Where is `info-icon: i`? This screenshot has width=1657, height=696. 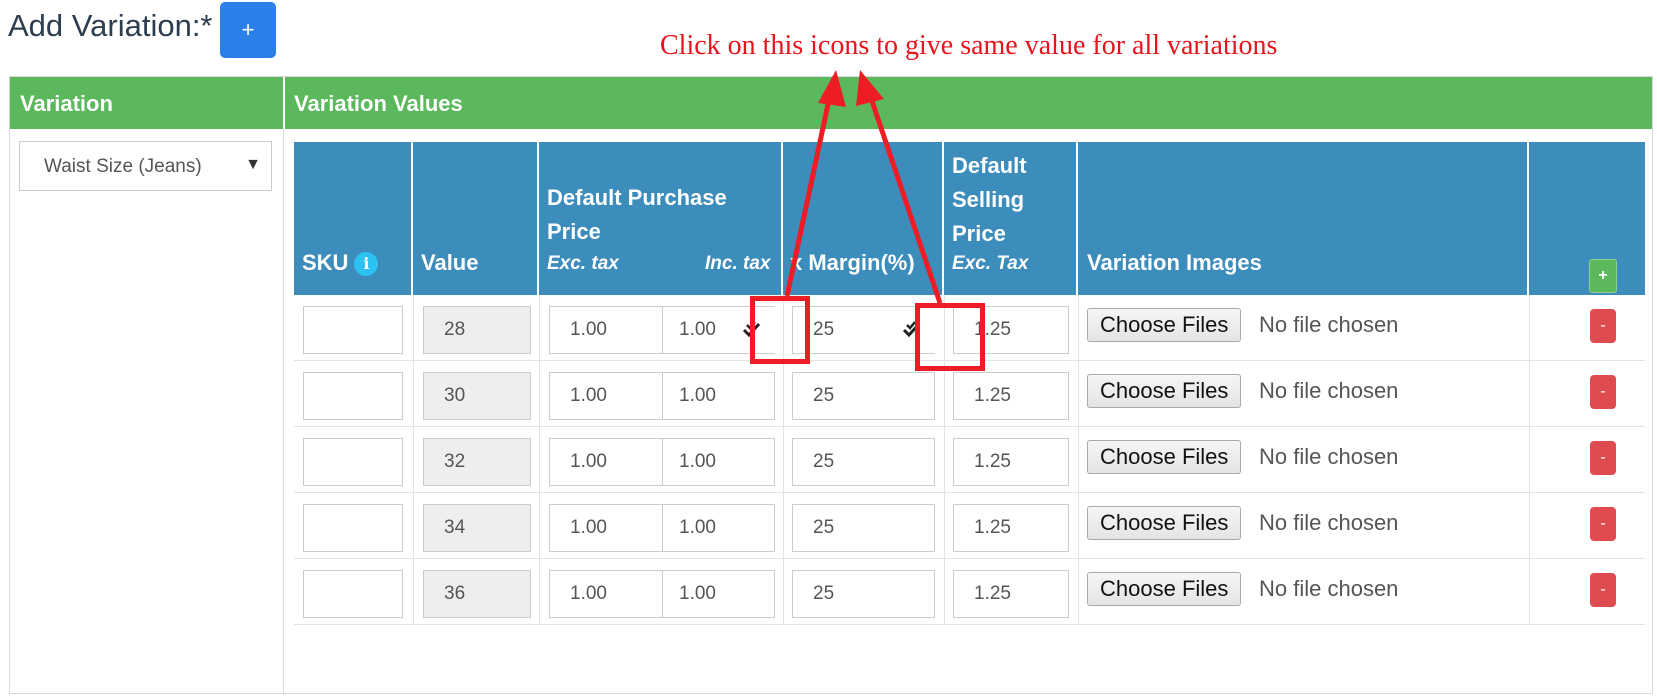 info-icon: i is located at coordinates (366, 264).